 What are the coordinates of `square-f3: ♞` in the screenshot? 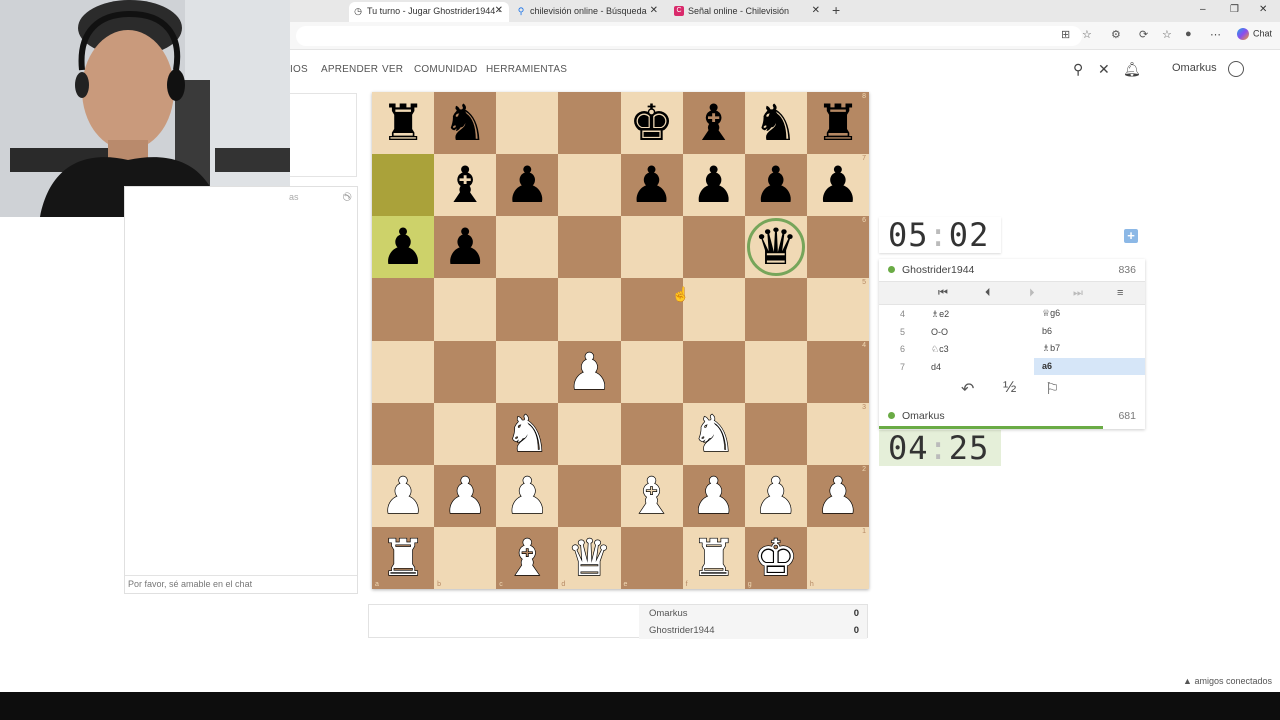 It's located at (713, 433).